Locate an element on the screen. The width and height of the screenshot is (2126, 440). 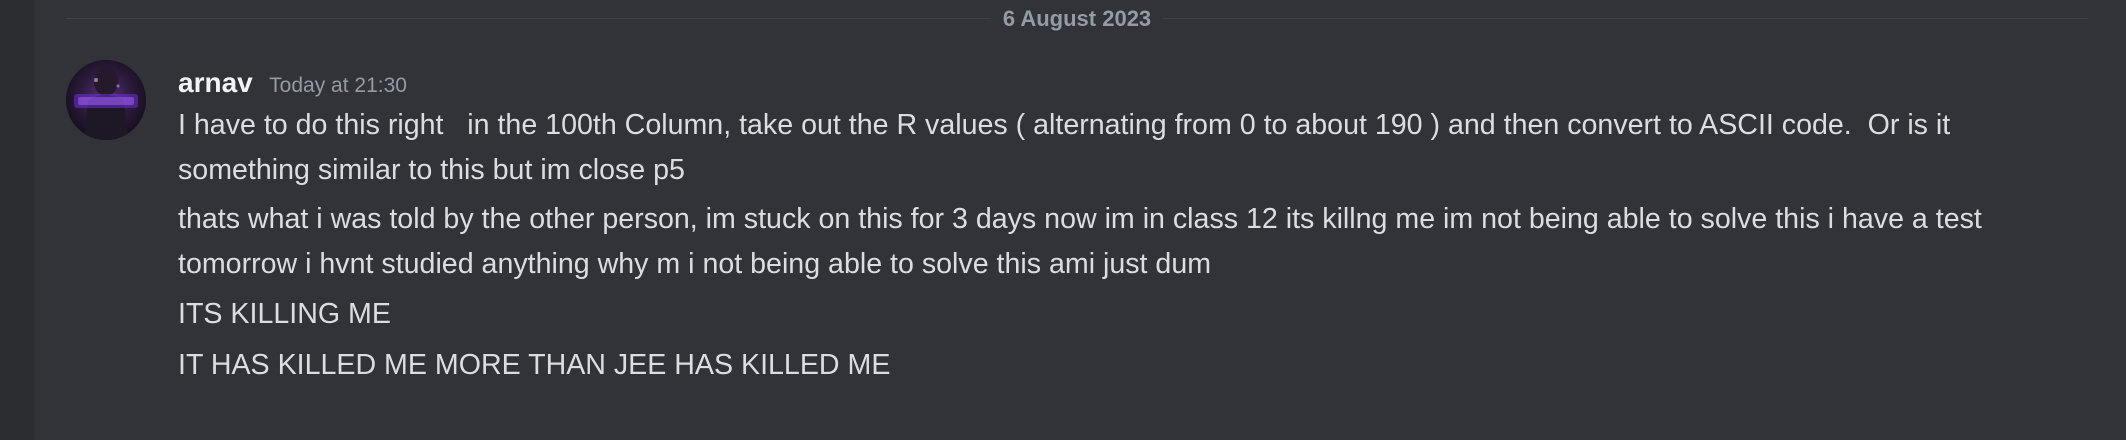
username: arnav is located at coordinates (215, 82).